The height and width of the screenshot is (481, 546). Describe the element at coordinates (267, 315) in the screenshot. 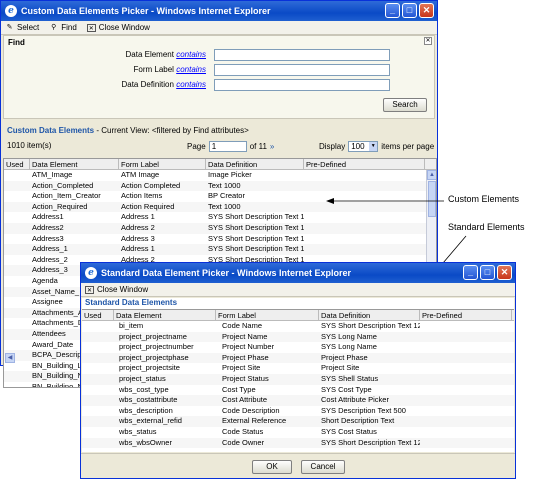

I see `col-form-label: Form Label` at that location.